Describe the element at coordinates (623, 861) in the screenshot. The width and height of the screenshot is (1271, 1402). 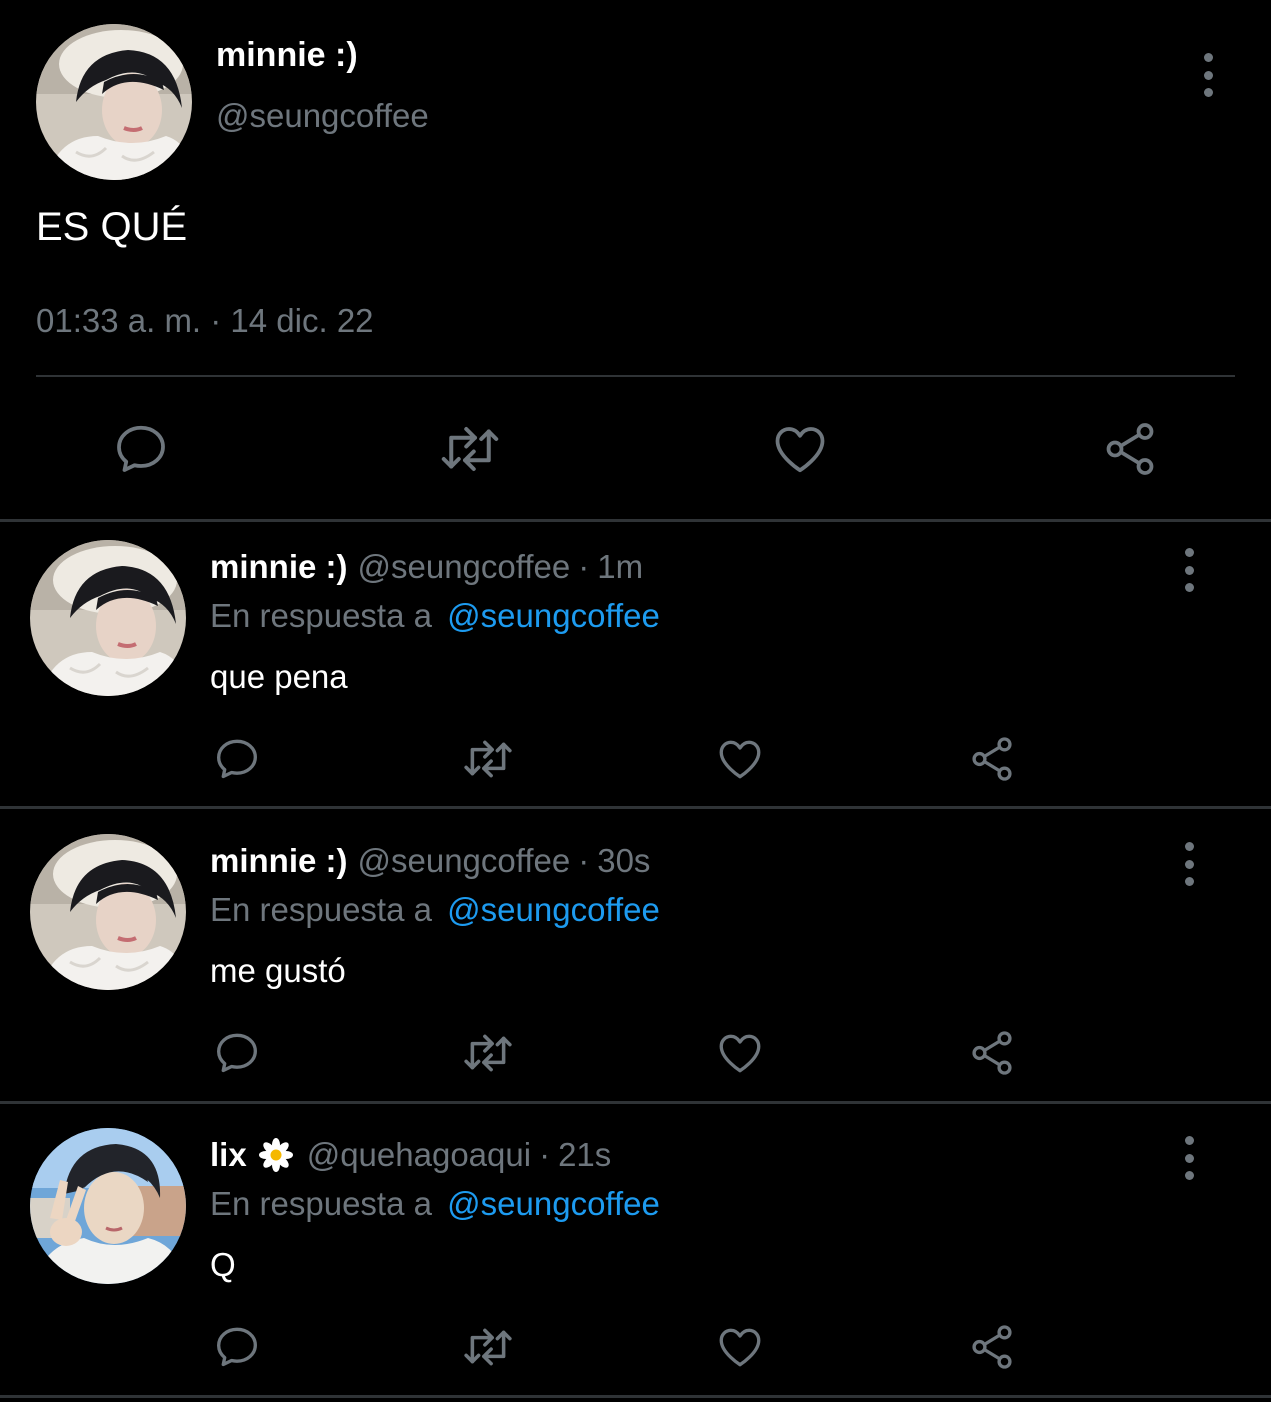
I see `reply-time: 30s` at that location.